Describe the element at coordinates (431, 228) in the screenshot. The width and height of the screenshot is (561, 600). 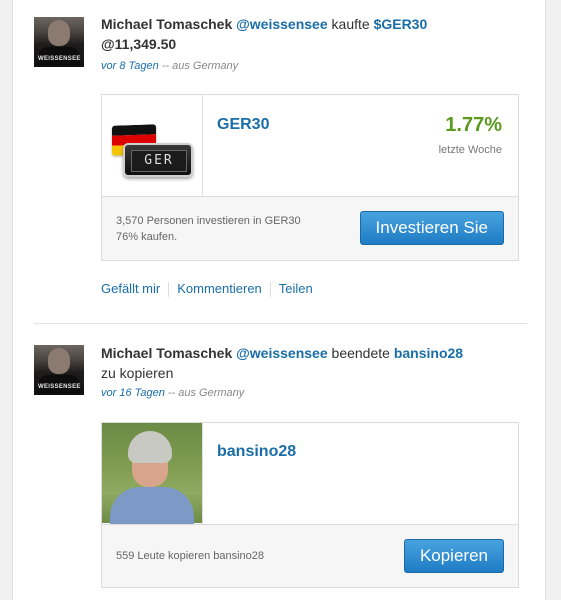
I see `invest-button: Investieren Sie` at that location.